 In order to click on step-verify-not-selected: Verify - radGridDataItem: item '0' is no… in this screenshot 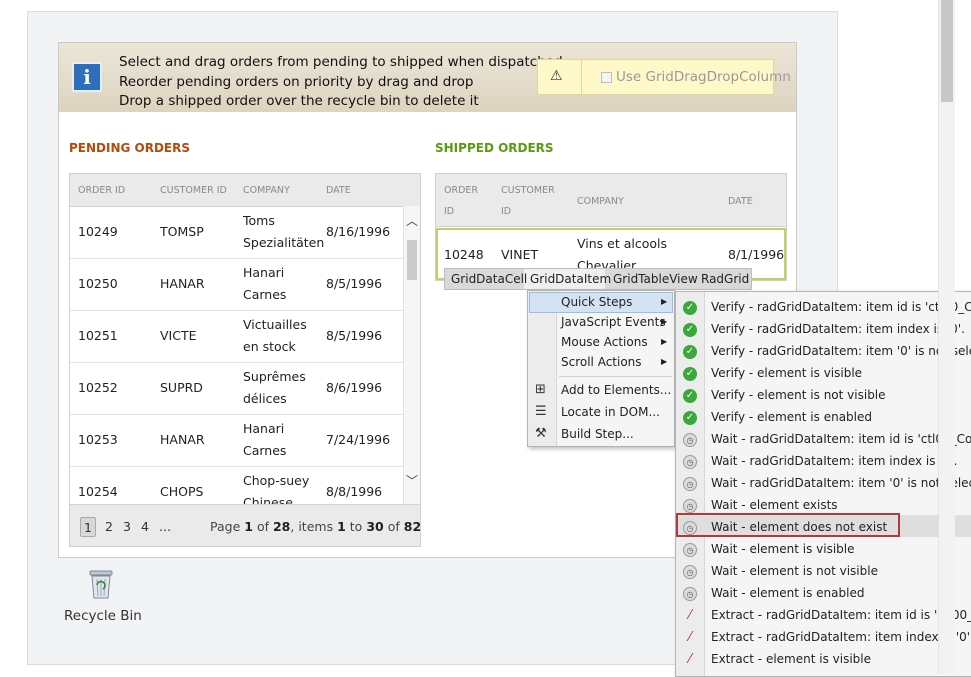, I will do `click(841, 351)`.